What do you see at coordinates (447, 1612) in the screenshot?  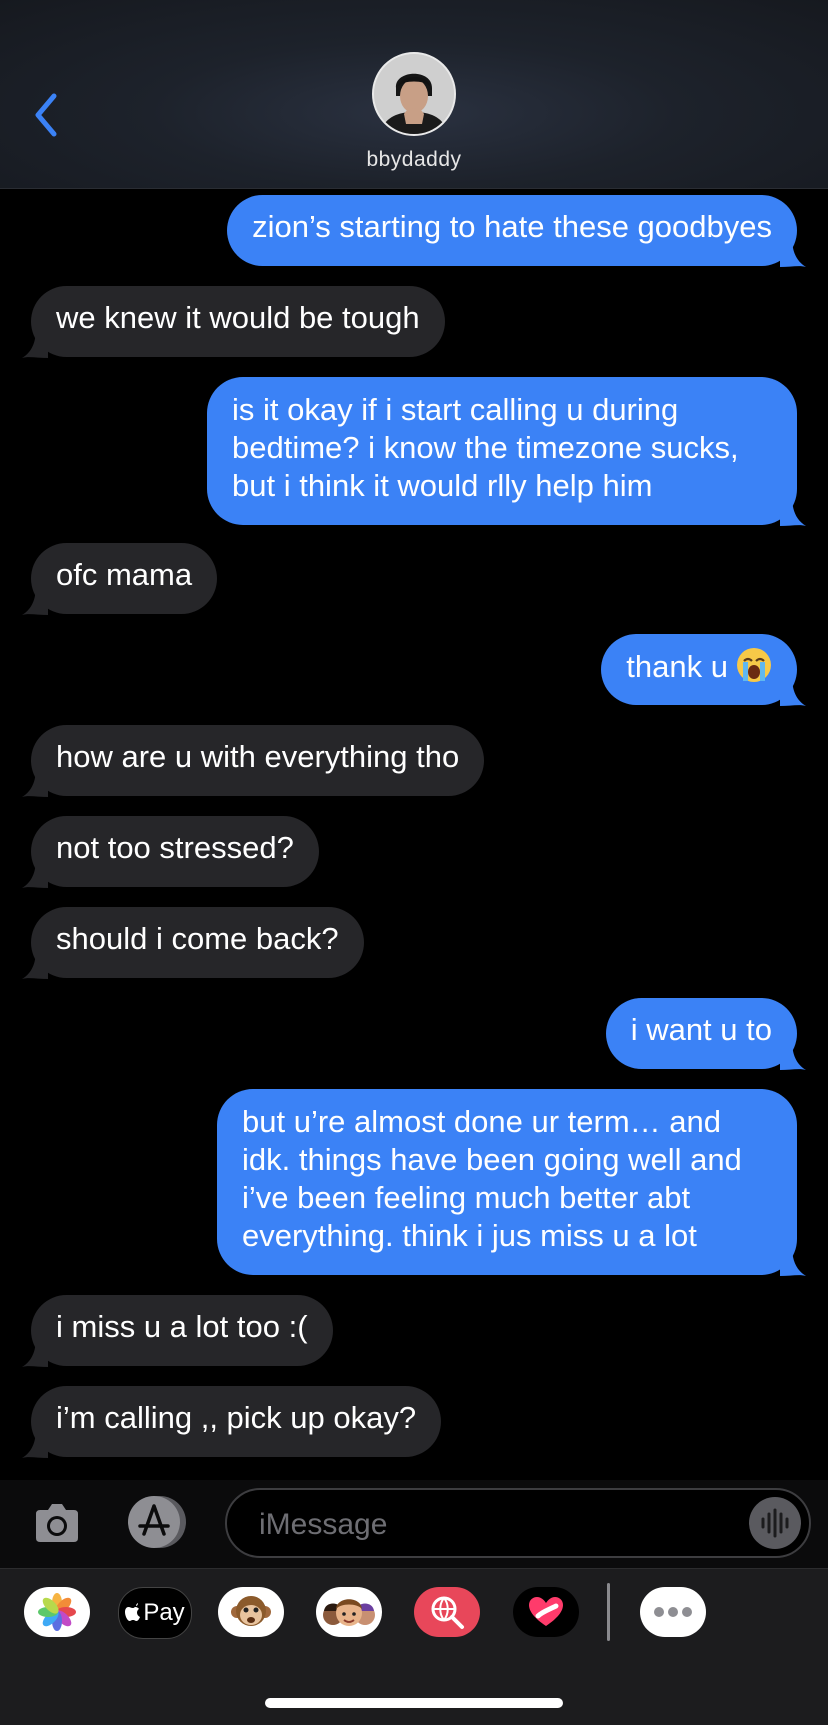 I see `globe-search-icon` at bounding box center [447, 1612].